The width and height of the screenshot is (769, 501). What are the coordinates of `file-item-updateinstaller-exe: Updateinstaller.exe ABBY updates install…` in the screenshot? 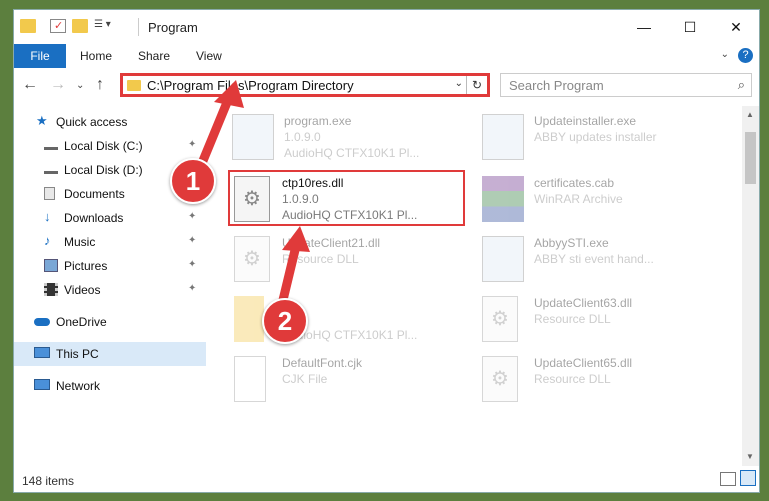 It's located at (602, 138).